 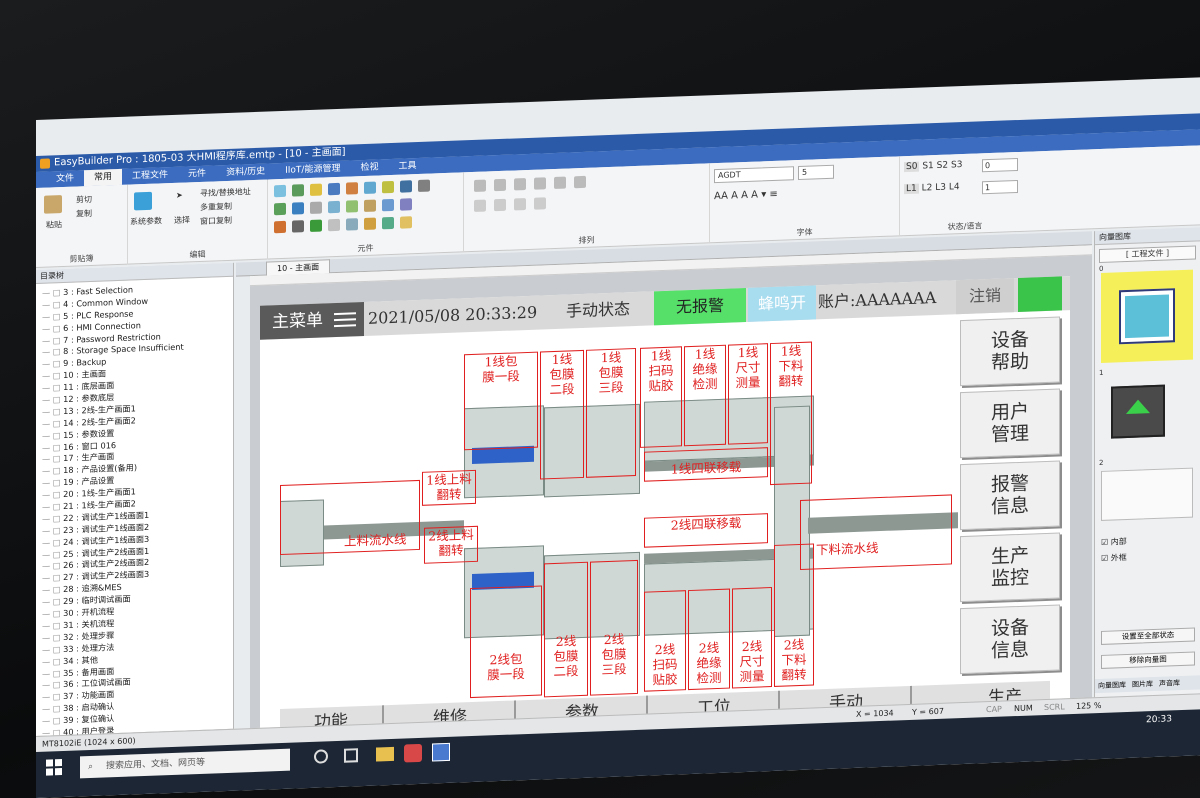 What do you see at coordinates (369, 167) in the screenshot?
I see `menu-view: 检视` at bounding box center [369, 167].